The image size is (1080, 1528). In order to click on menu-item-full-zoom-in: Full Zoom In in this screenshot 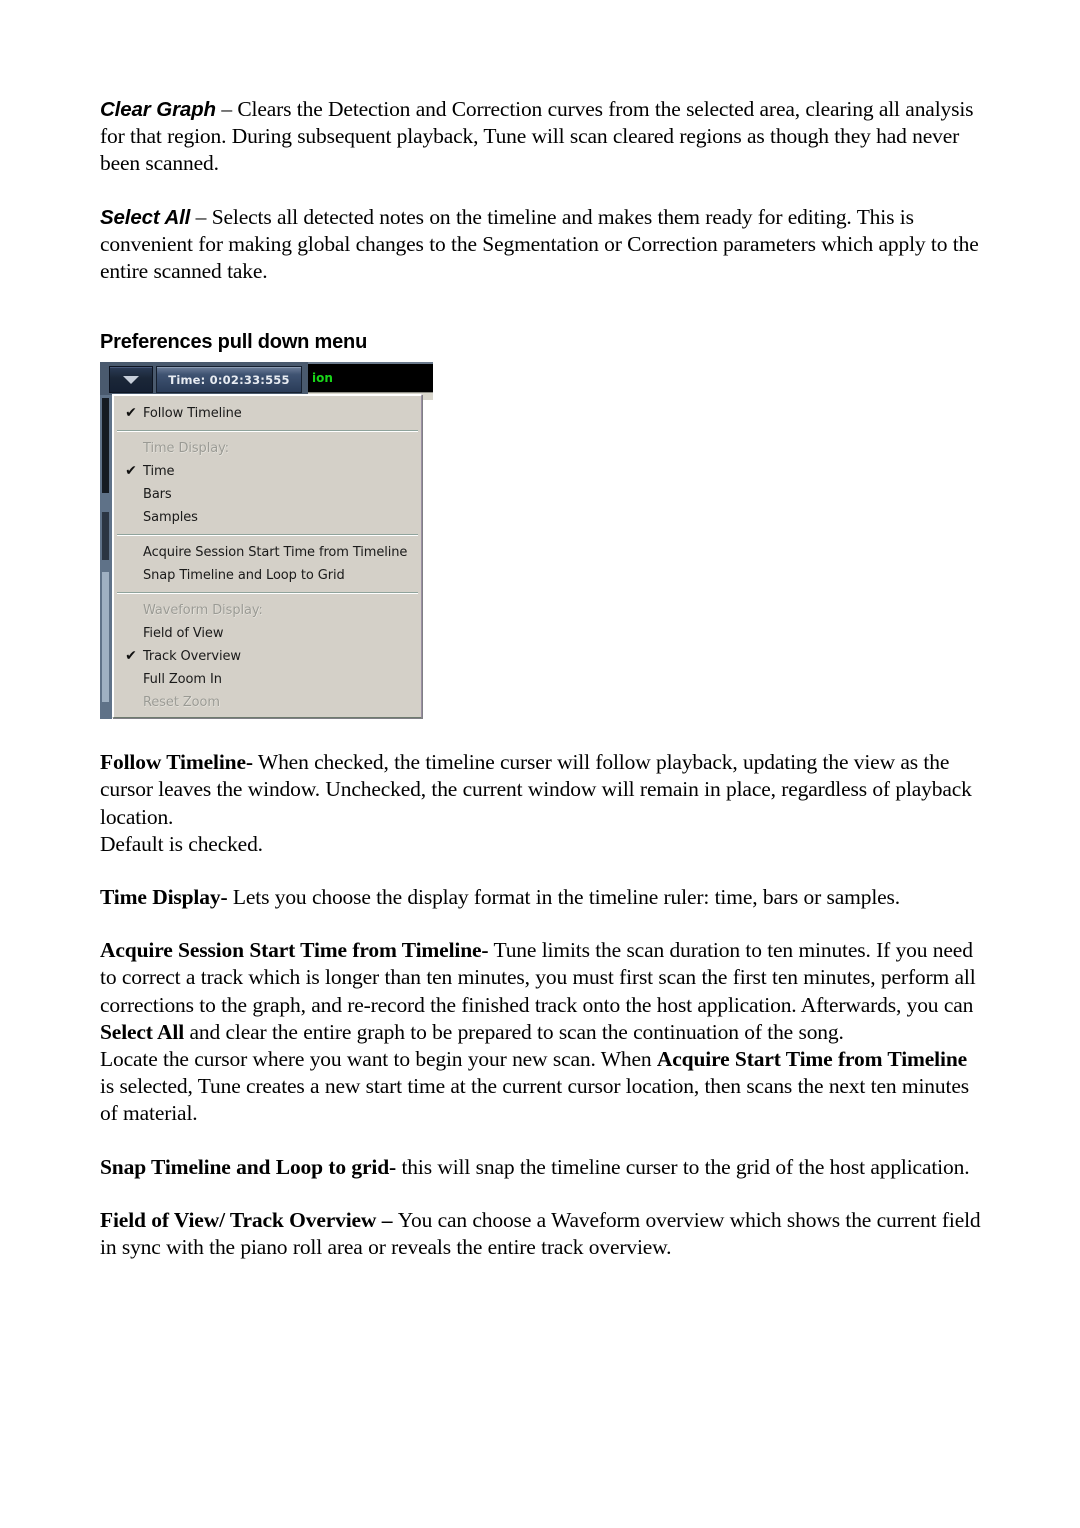, I will do `click(267, 679)`.